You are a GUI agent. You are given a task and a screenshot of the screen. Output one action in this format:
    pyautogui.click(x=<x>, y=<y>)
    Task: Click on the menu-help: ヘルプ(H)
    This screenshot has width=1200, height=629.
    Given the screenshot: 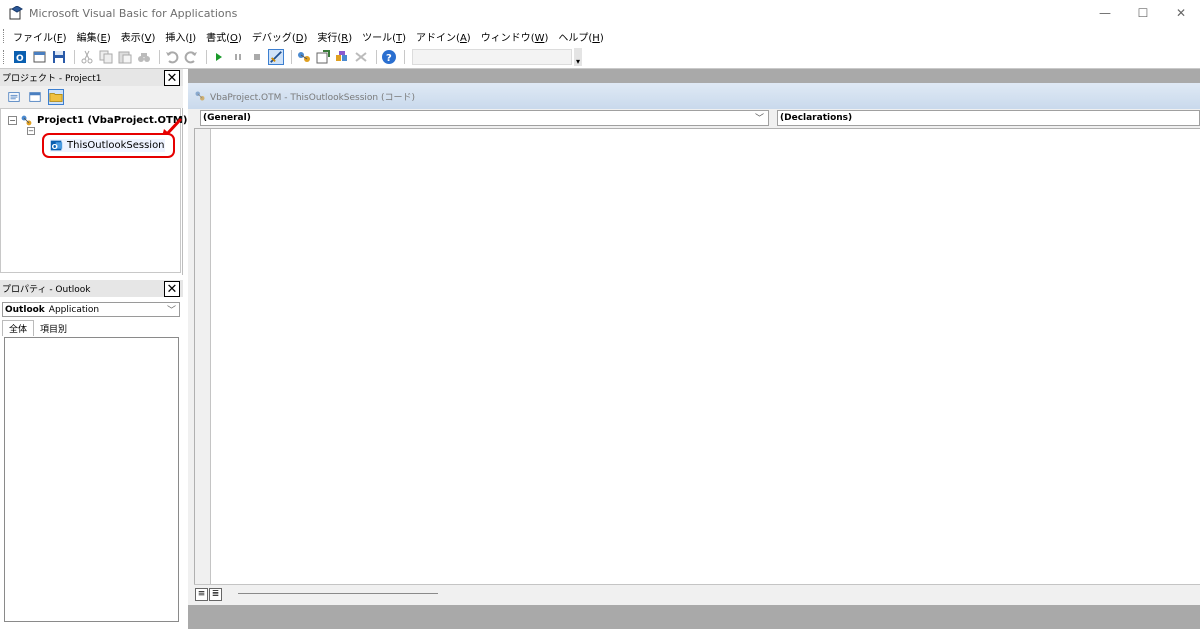 What is the action you would take?
    pyautogui.click(x=580, y=36)
    